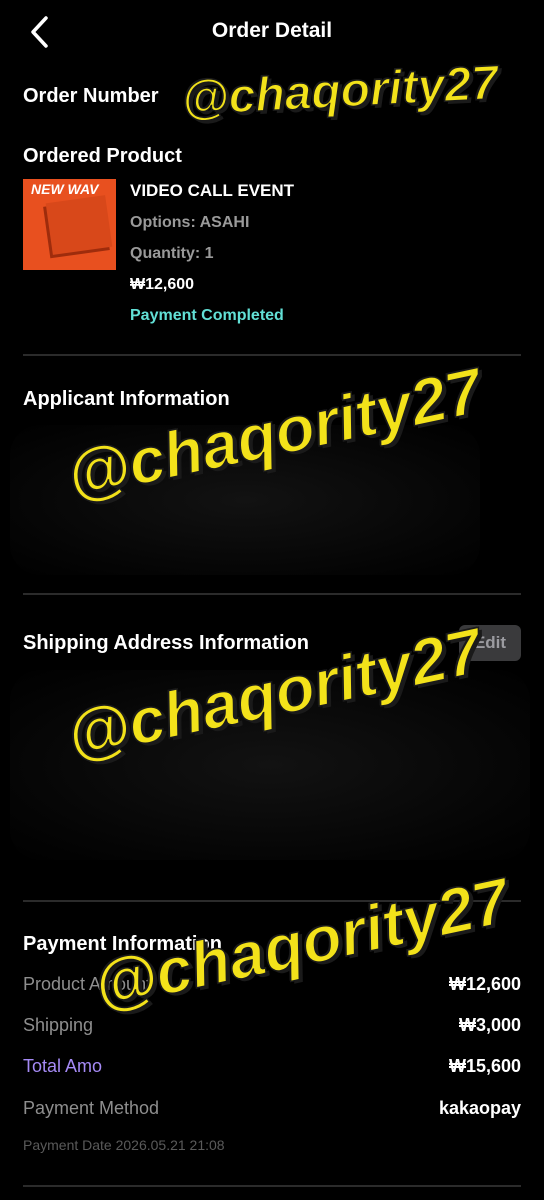 This screenshot has height=1200, width=544. What do you see at coordinates (79, 225) in the screenshot?
I see `album-cover-shape` at bounding box center [79, 225].